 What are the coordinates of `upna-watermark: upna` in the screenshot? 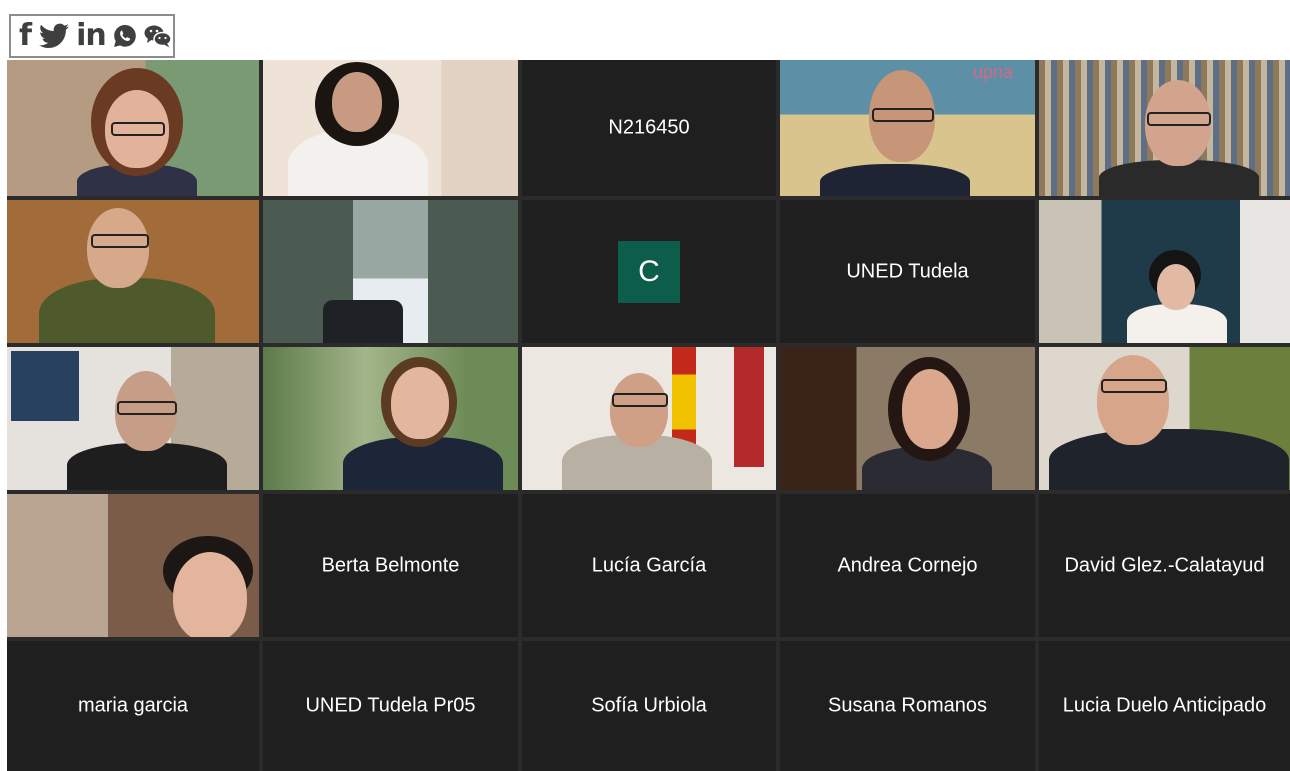 It's located at (992, 72).